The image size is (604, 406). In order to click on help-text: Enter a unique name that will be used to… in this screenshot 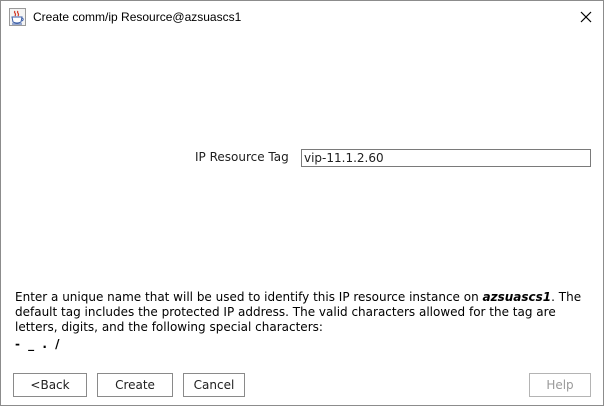, I will do `click(304, 312)`.